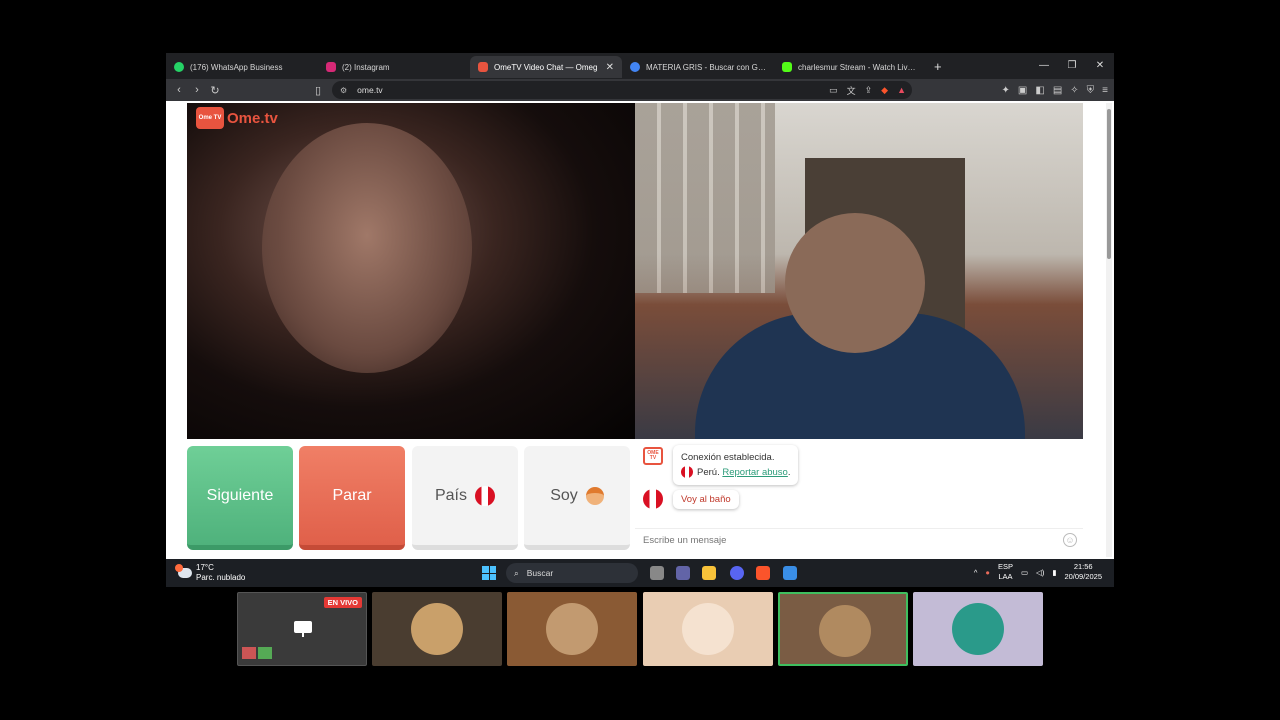 Image resolution: width=1280 pixels, height=720 pixels. I want to click on boy-emoji-icon, so click(594, 495).